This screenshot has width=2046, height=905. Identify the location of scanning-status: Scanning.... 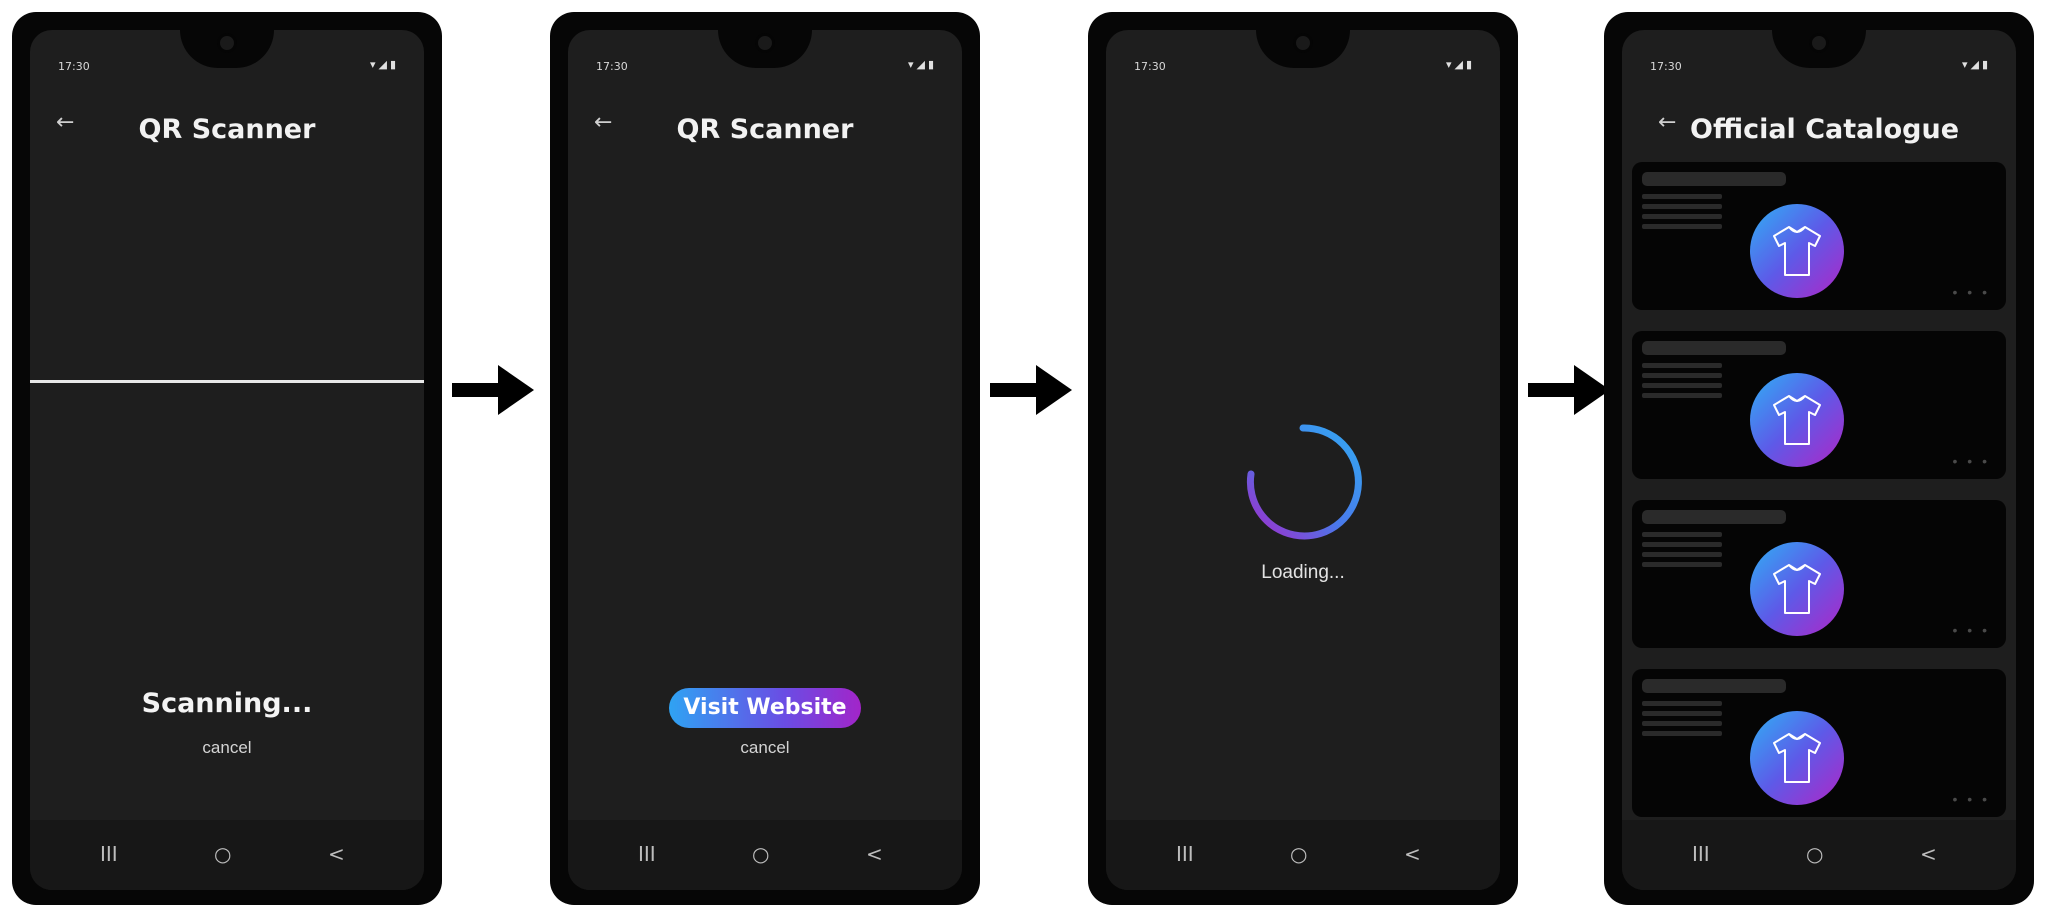
(227, 703).